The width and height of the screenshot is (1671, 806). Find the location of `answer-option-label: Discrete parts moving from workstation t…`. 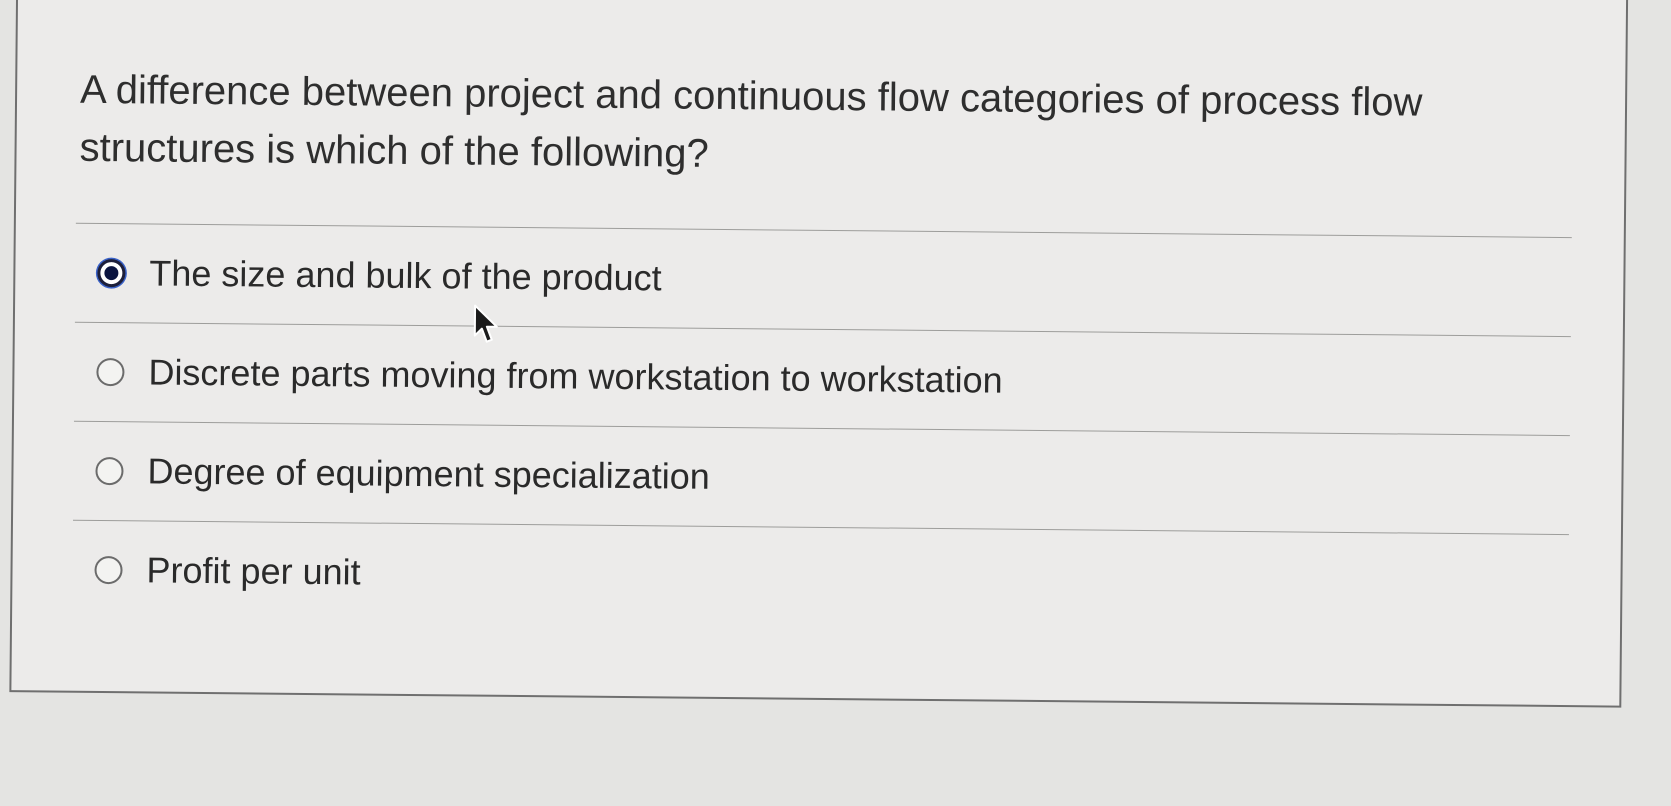

answer-option-label: Discrete parts moving from workstation t… is located at coordinates (575, 376).